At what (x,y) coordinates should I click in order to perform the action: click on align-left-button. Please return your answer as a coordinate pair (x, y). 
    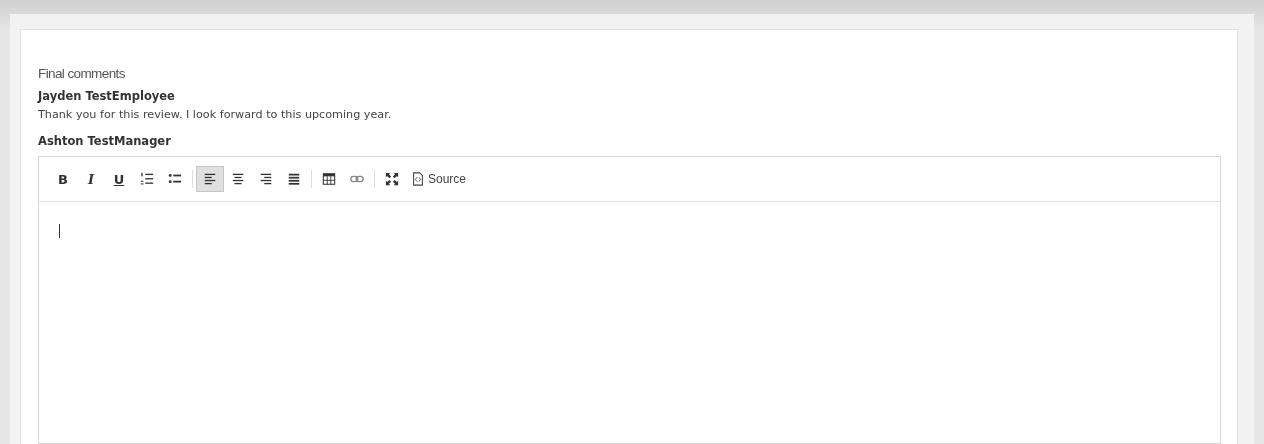
    Looking at the image, I should click on (210, 179).